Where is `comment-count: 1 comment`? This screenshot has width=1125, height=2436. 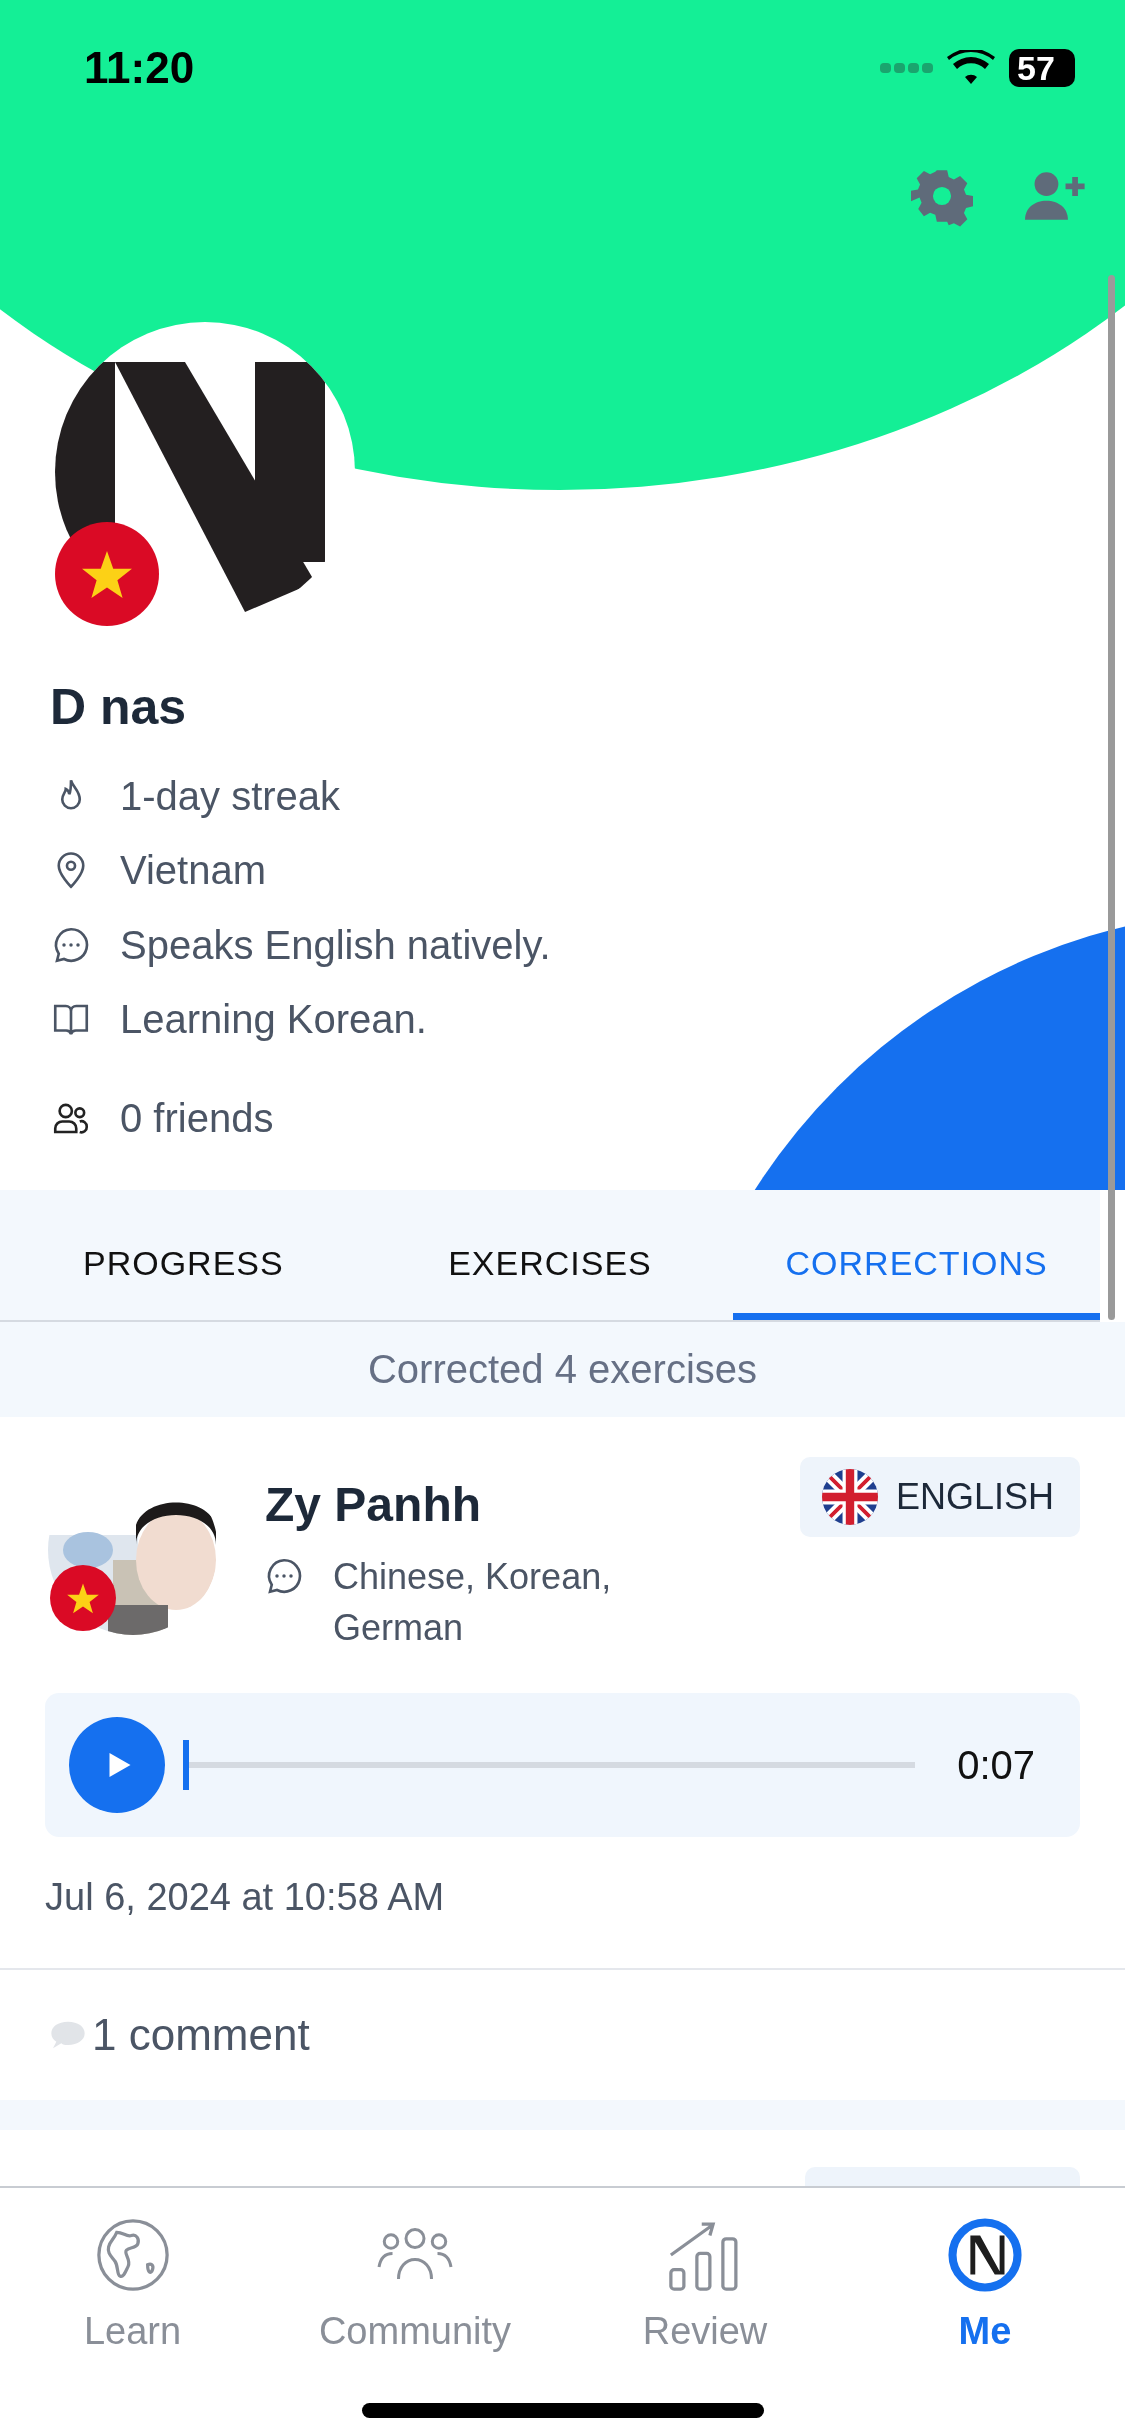
comment-count: 1 comment is located at coordinates (201, 2035).